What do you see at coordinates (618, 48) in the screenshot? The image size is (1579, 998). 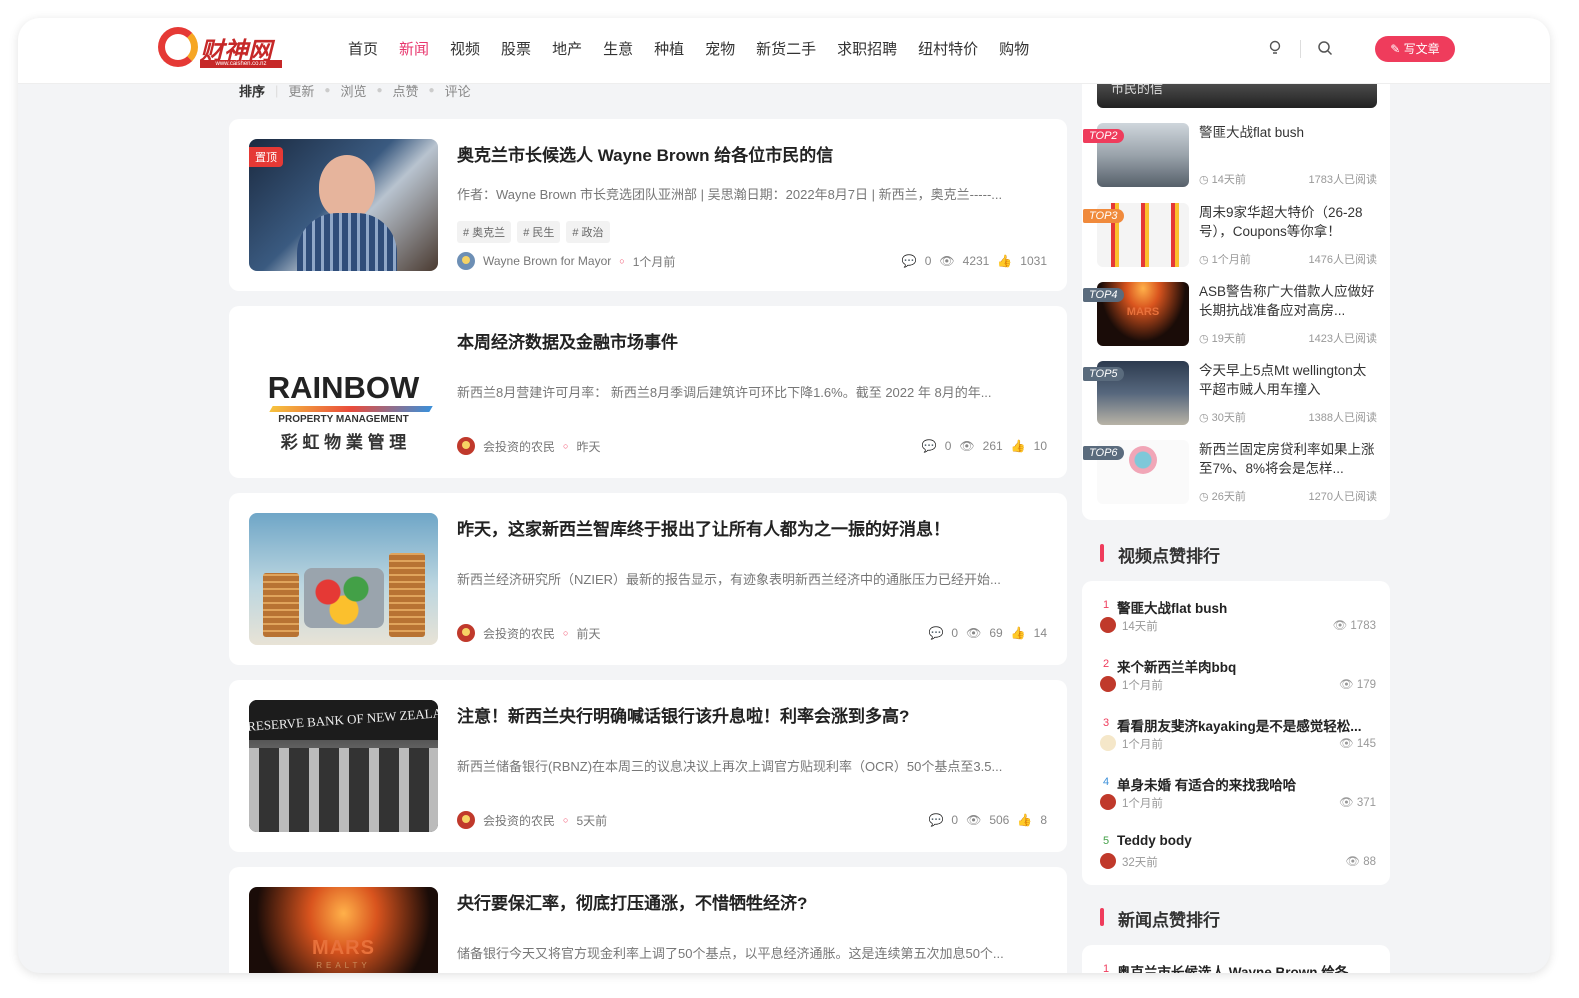 I see `nav-business: 生意` at bounding box center [618, 48].